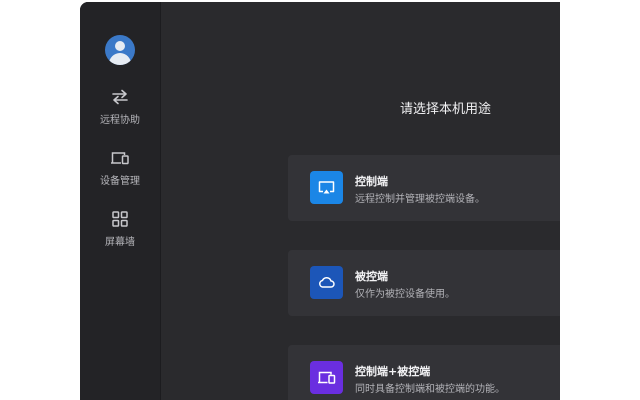 Image resolution: width=640 pixels, height=400 pixels. I want to click on page-title: 请选择本机用途, so click(446, 109).